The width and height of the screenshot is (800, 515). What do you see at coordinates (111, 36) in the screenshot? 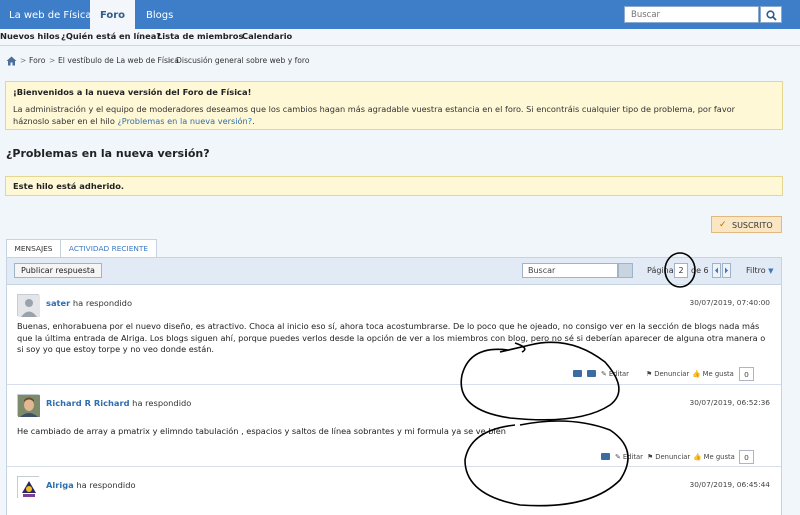
I see `subnav-quien-esta-en-linea: ¿Quién está en línea?` at bounding box center [111, 36].